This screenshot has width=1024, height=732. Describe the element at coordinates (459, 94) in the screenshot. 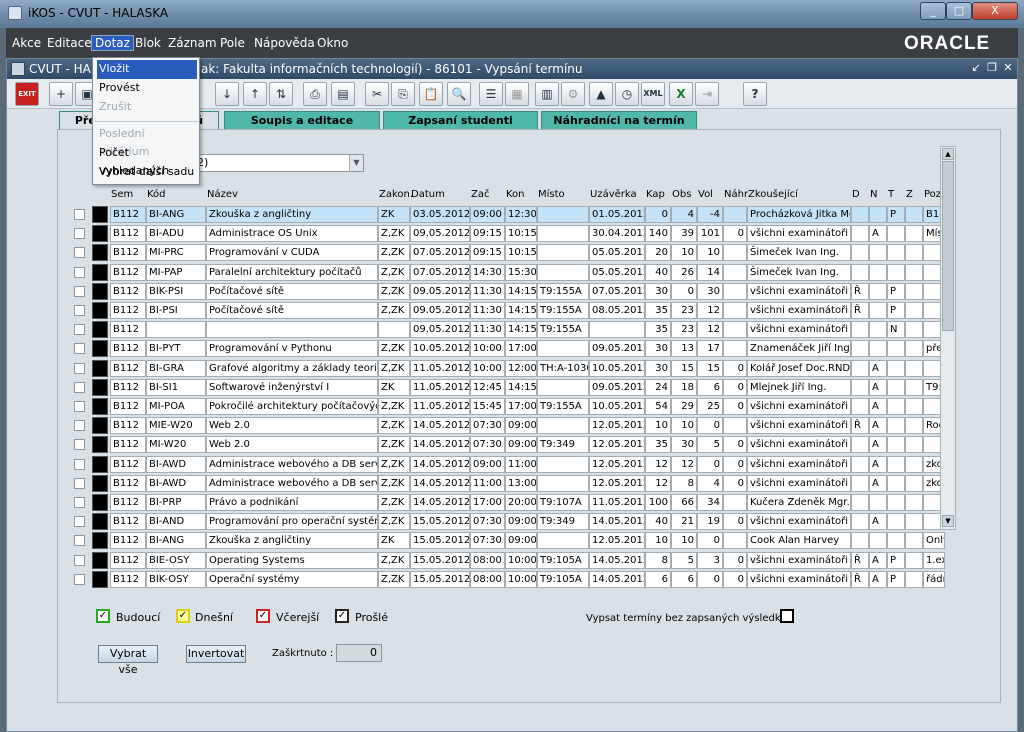

I see `find-icon: 🔍` at that location.